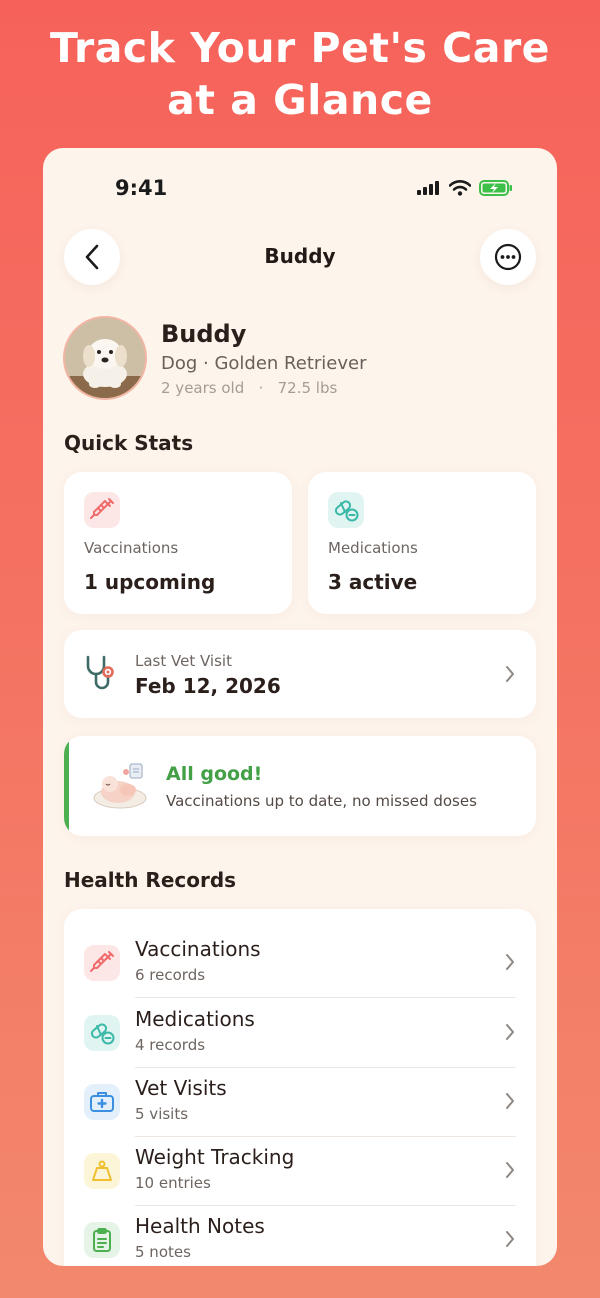  Describe the element at coordinates (170, 1045) in the screenshot. I see `record-count: 4 records` at that location.